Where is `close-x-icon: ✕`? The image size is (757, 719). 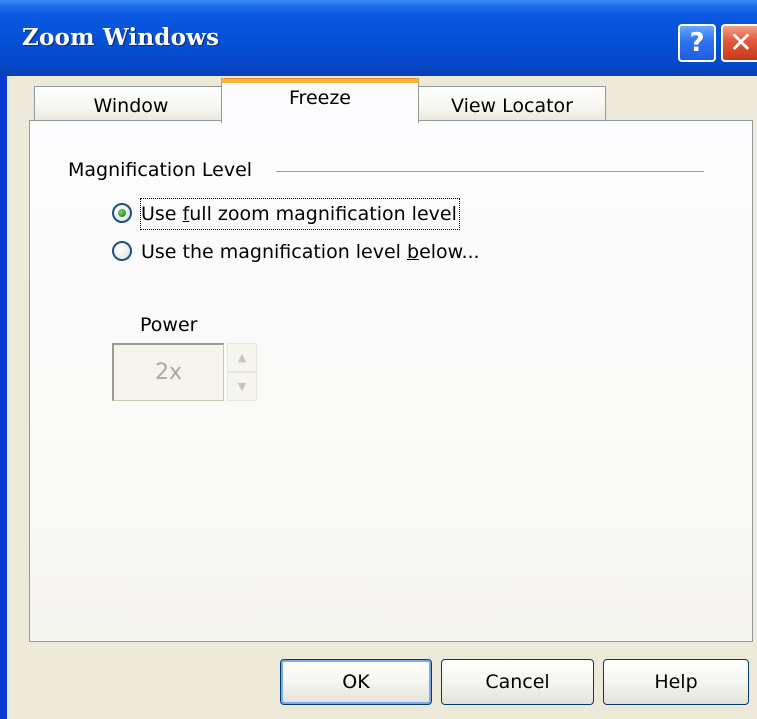 close-x-icon: ✕ is located at coordinates (741, 42).